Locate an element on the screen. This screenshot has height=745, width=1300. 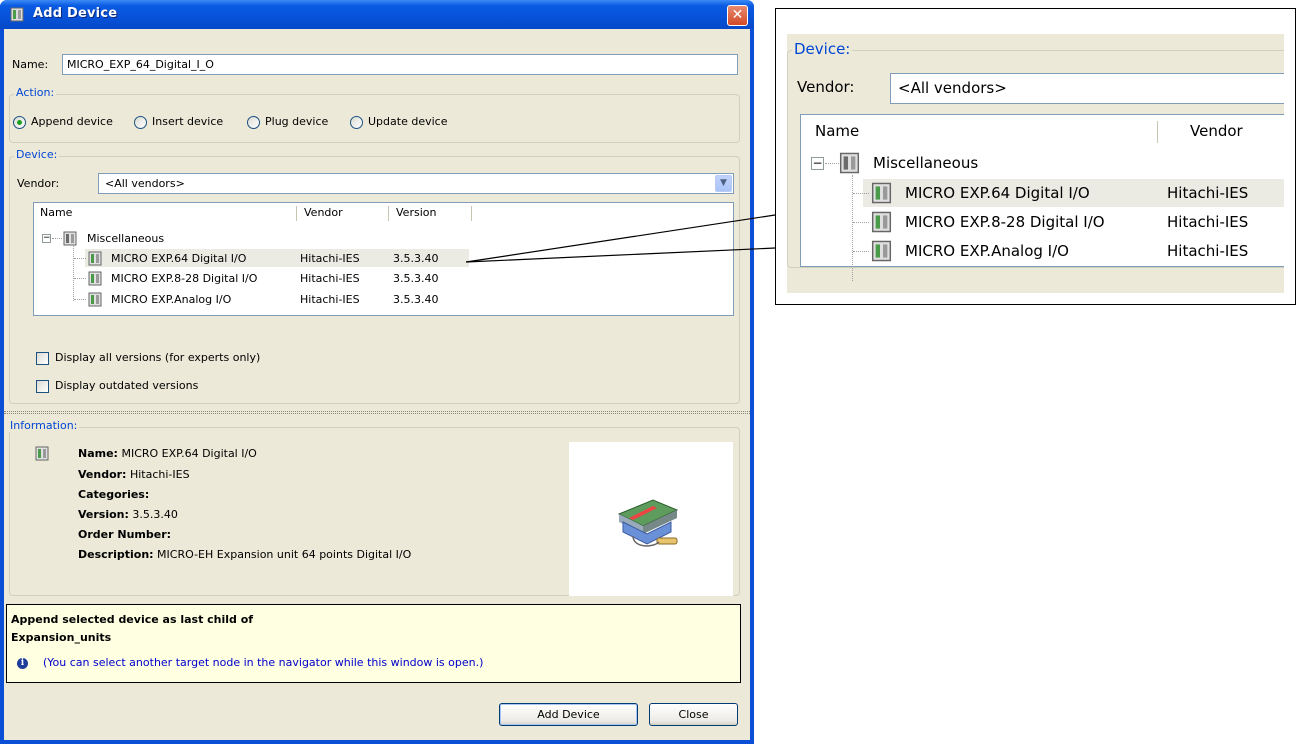
zoom-column-name: Name is located at coordinates (837, 131).